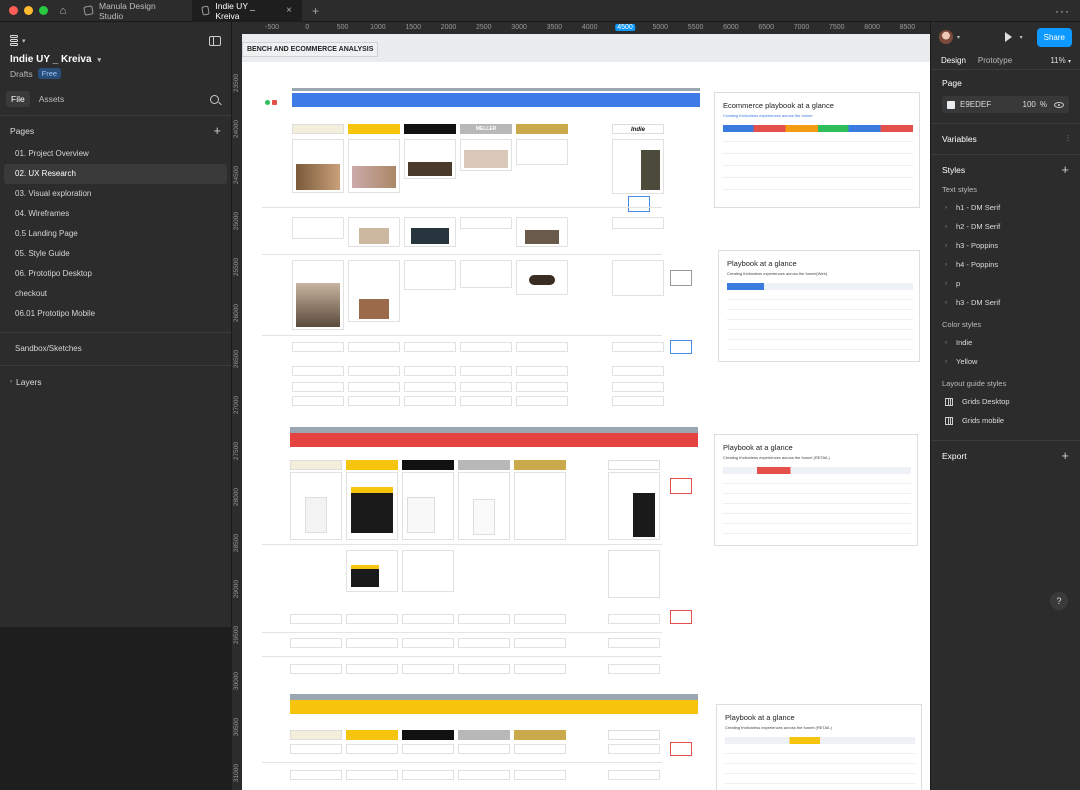  Describe the element at coordinates (1059, 601) in the screenshot. I see `help-button: ?` at that location.